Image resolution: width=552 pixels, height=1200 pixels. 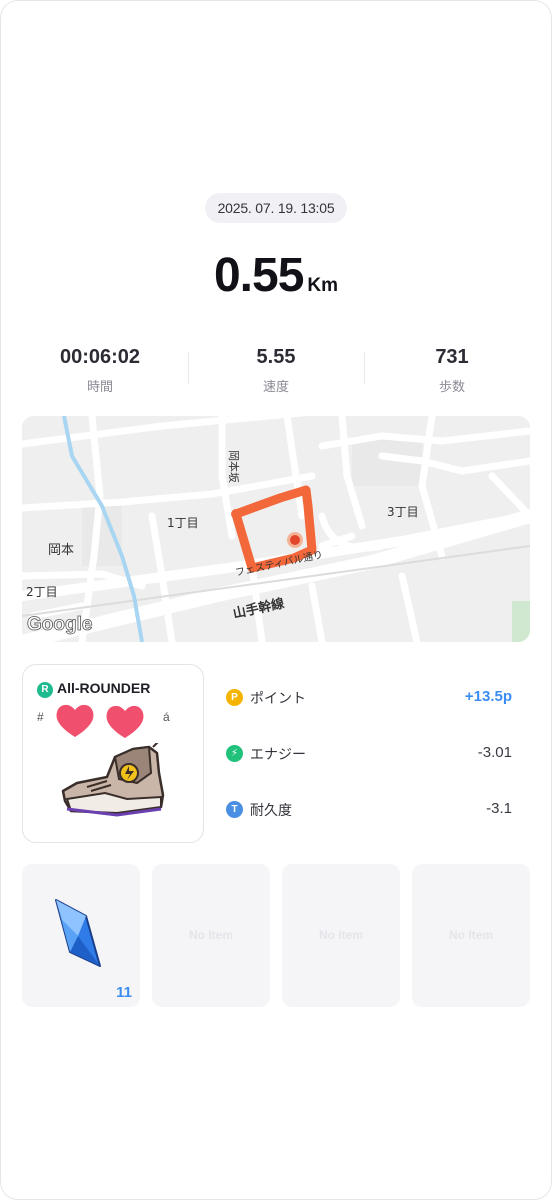 What do you see at coordinates (42, 592) in the screenshot?
I see `map-label-chome2: 2丁目` at bounding box center [42, 592].